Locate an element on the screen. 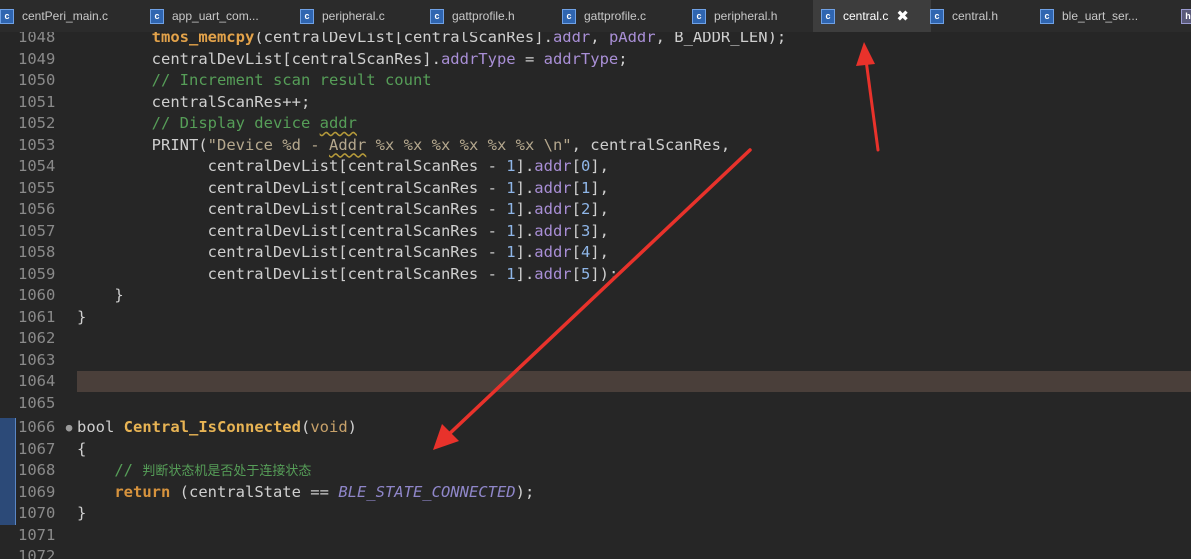 The height and width of the screenshot is (559, 1191). code-line: 1067 { is located at coordinates (595, 449).